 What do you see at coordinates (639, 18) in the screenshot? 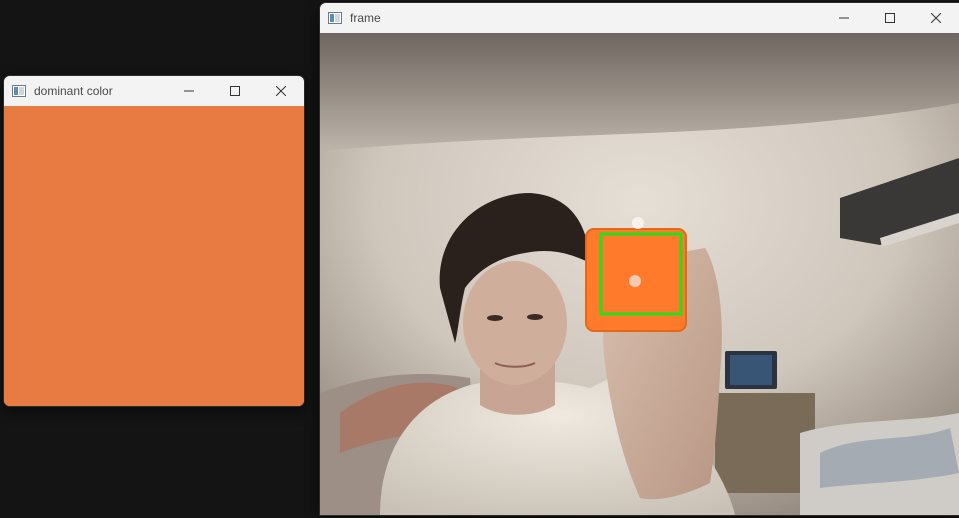
I see `titlebar: frame` at bounding box center [639, 18].